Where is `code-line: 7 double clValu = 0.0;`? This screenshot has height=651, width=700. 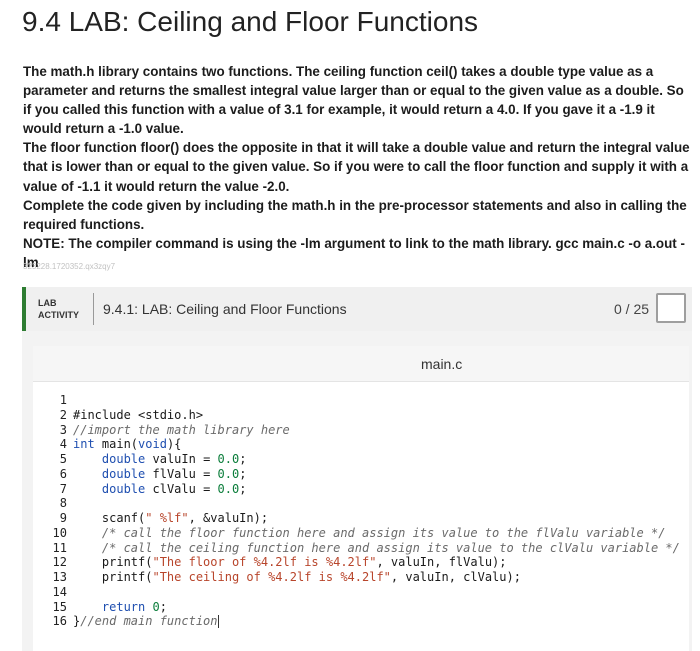 code-line: 7 double clValu = 0.0; is located at coordinates (356, 489).